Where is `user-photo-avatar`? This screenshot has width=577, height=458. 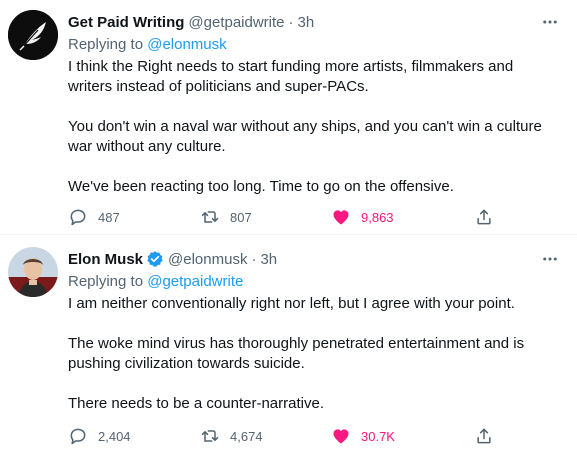
user-photo-avatar is located at coordinates (33, 272).